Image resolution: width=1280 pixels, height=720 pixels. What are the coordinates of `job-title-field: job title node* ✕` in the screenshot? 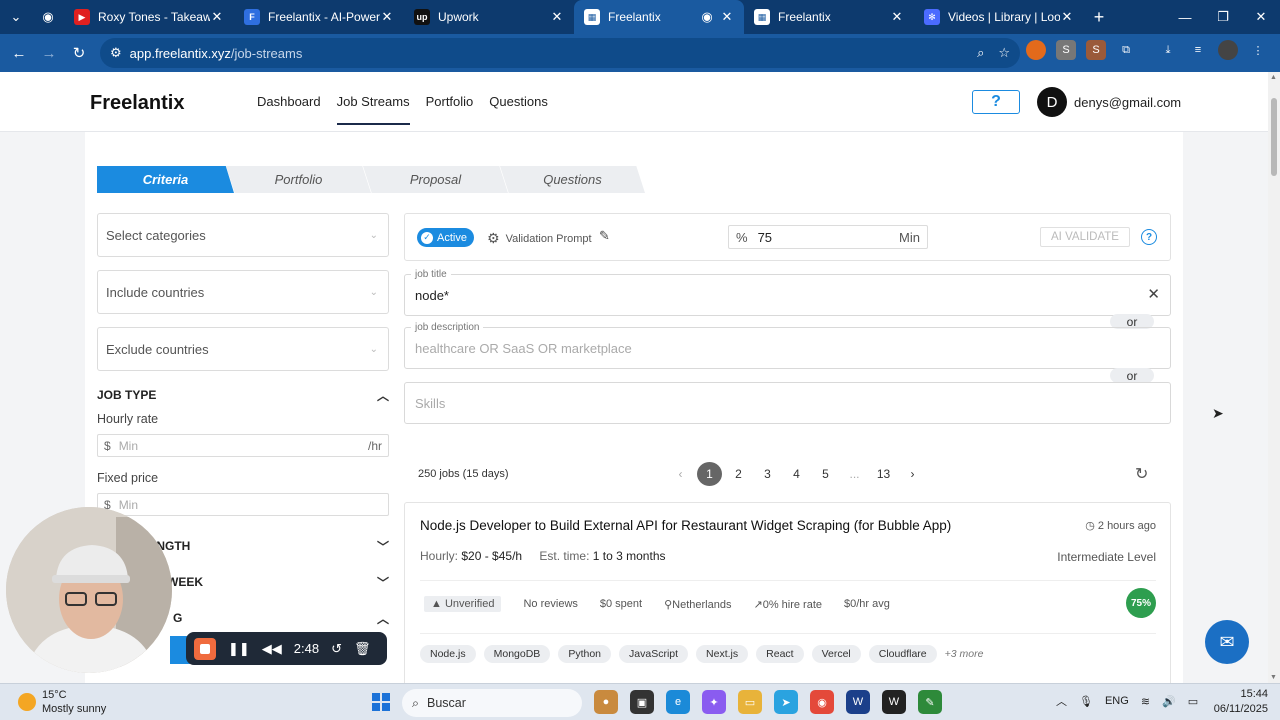 It's located at (787, 292).